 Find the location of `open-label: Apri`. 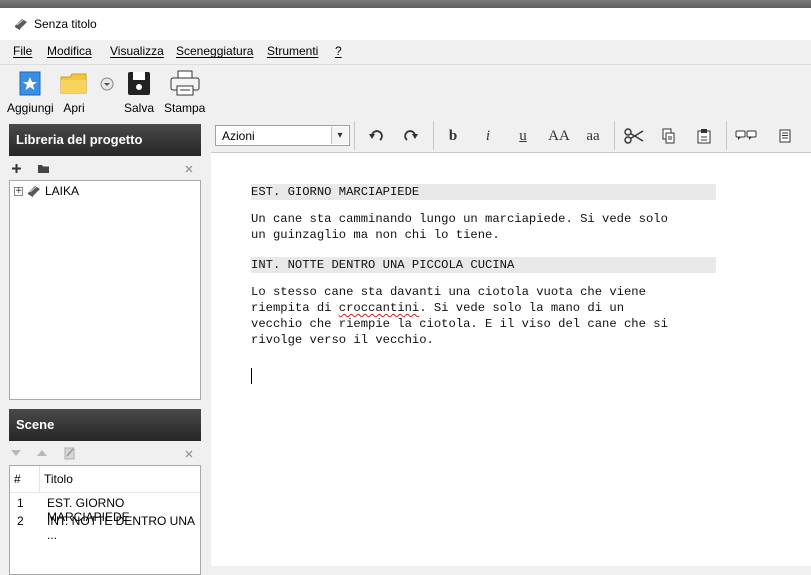

open-label: Apri is located at coordinates (74, 108).